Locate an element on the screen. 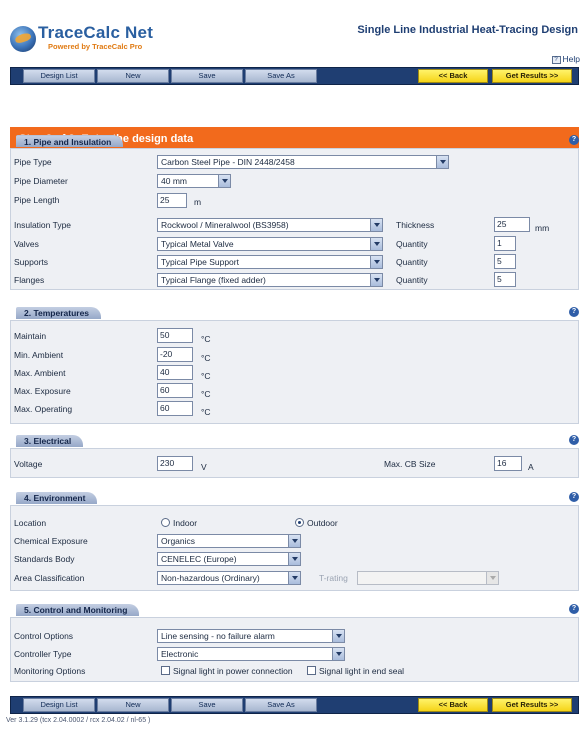  chemical-exposure-value: Organics is located at coordinates (178, 541).